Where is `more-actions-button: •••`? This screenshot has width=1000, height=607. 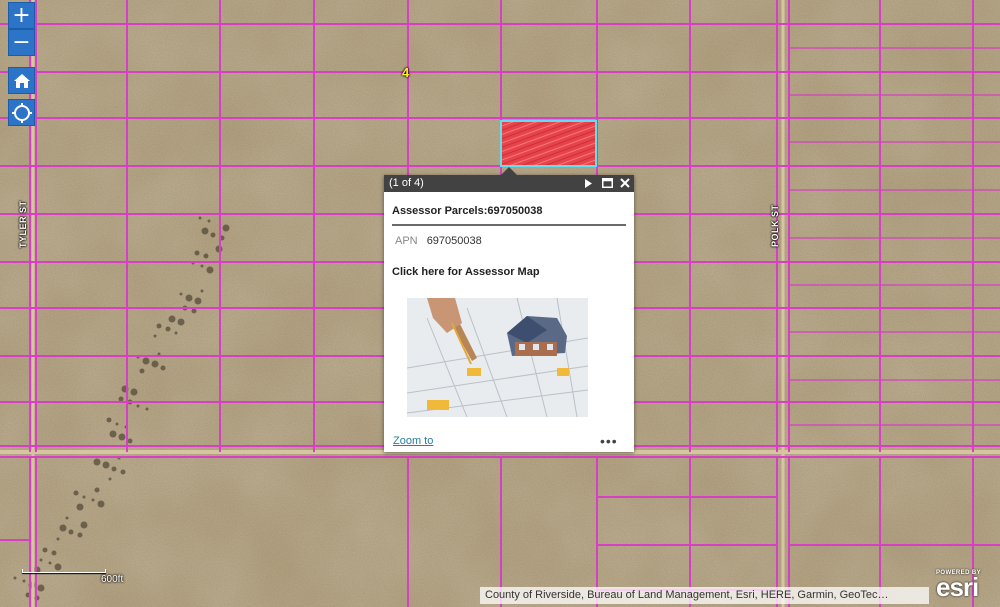
more-actions-button: ••• is located at coordinates (609, 441).